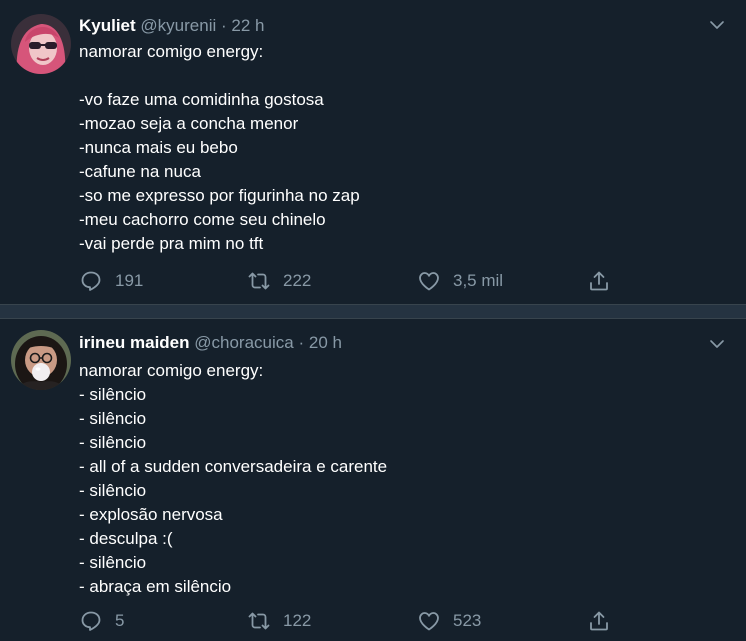 The width and height of the screenshot is (746, 641). Describe the element at coordinates (151, 514) in the screenshot. I see `tweet-line: - explosão nervosa` at that location.